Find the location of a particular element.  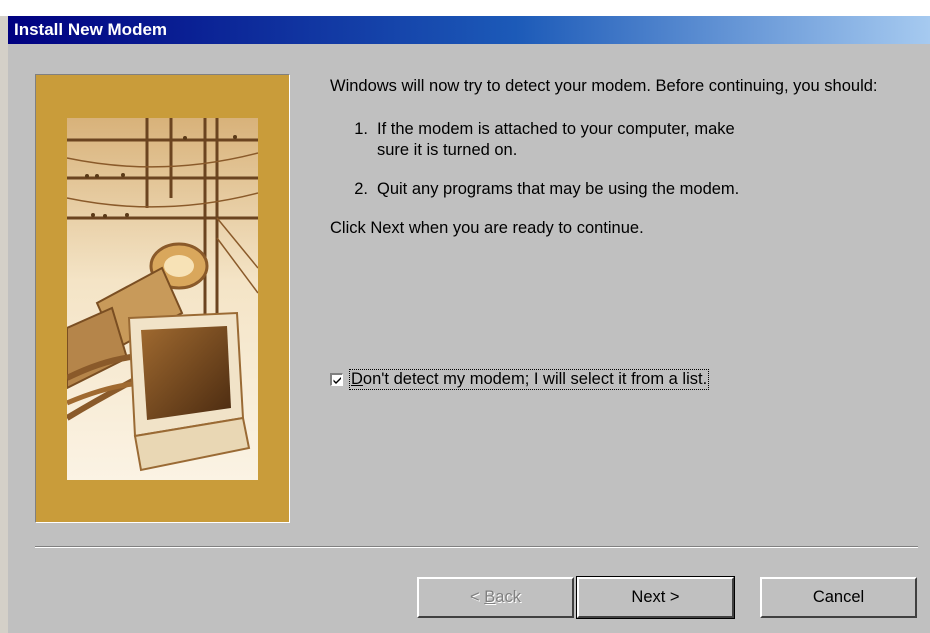

step-number: 1. is located at coordinates (361, 129).